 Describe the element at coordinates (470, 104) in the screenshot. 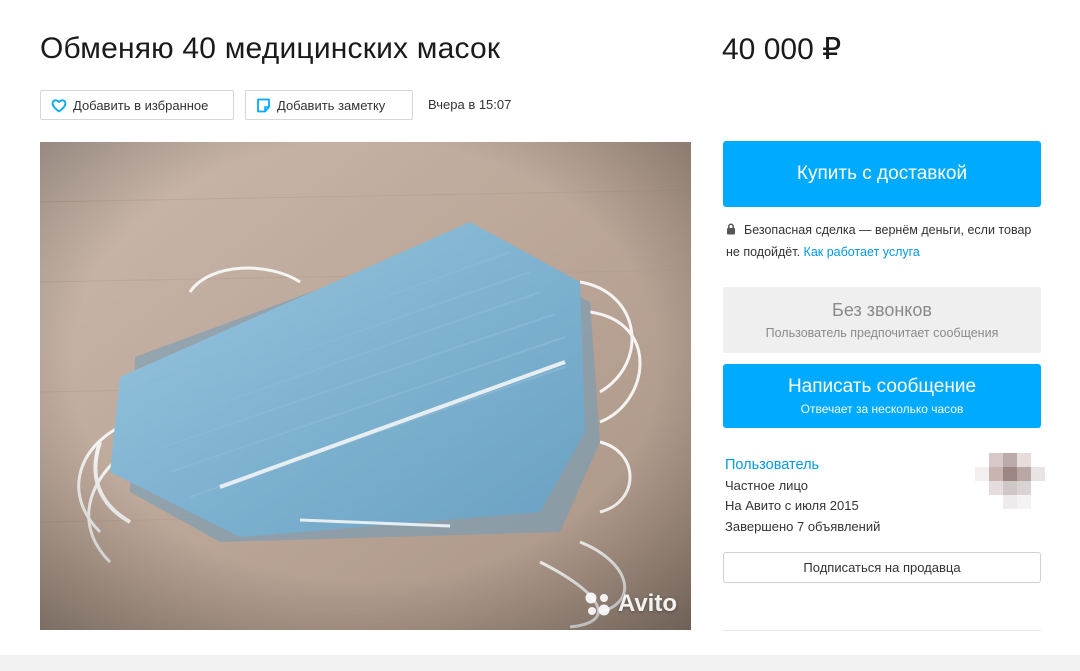

I see `posted-date: Вчера в 15:07` at that location.